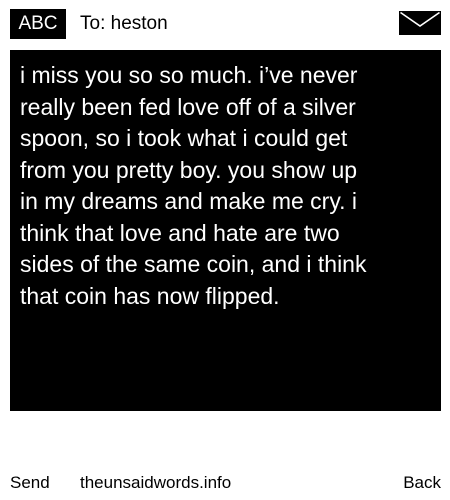 The height and width of the screenshot is (500, 450). Describe the element at coordinates (124, 23) in the screenshot. I see `recipient-field: To: heston` at that location.